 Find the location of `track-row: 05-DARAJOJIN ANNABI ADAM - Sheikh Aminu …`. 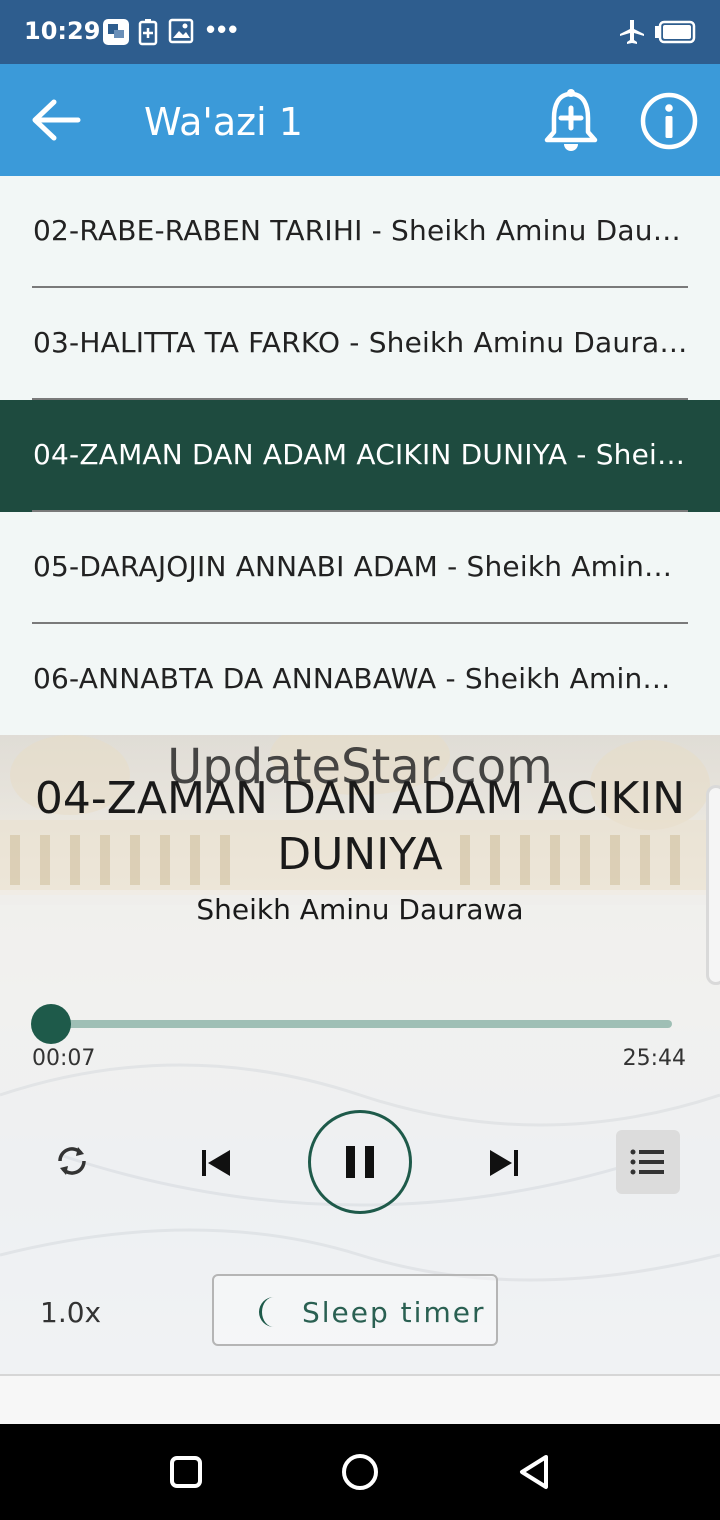

track-row: 05-DARAJOJIN ANNABI ADAM - Sheikh Aminu … is located at coordinates (360, 568).